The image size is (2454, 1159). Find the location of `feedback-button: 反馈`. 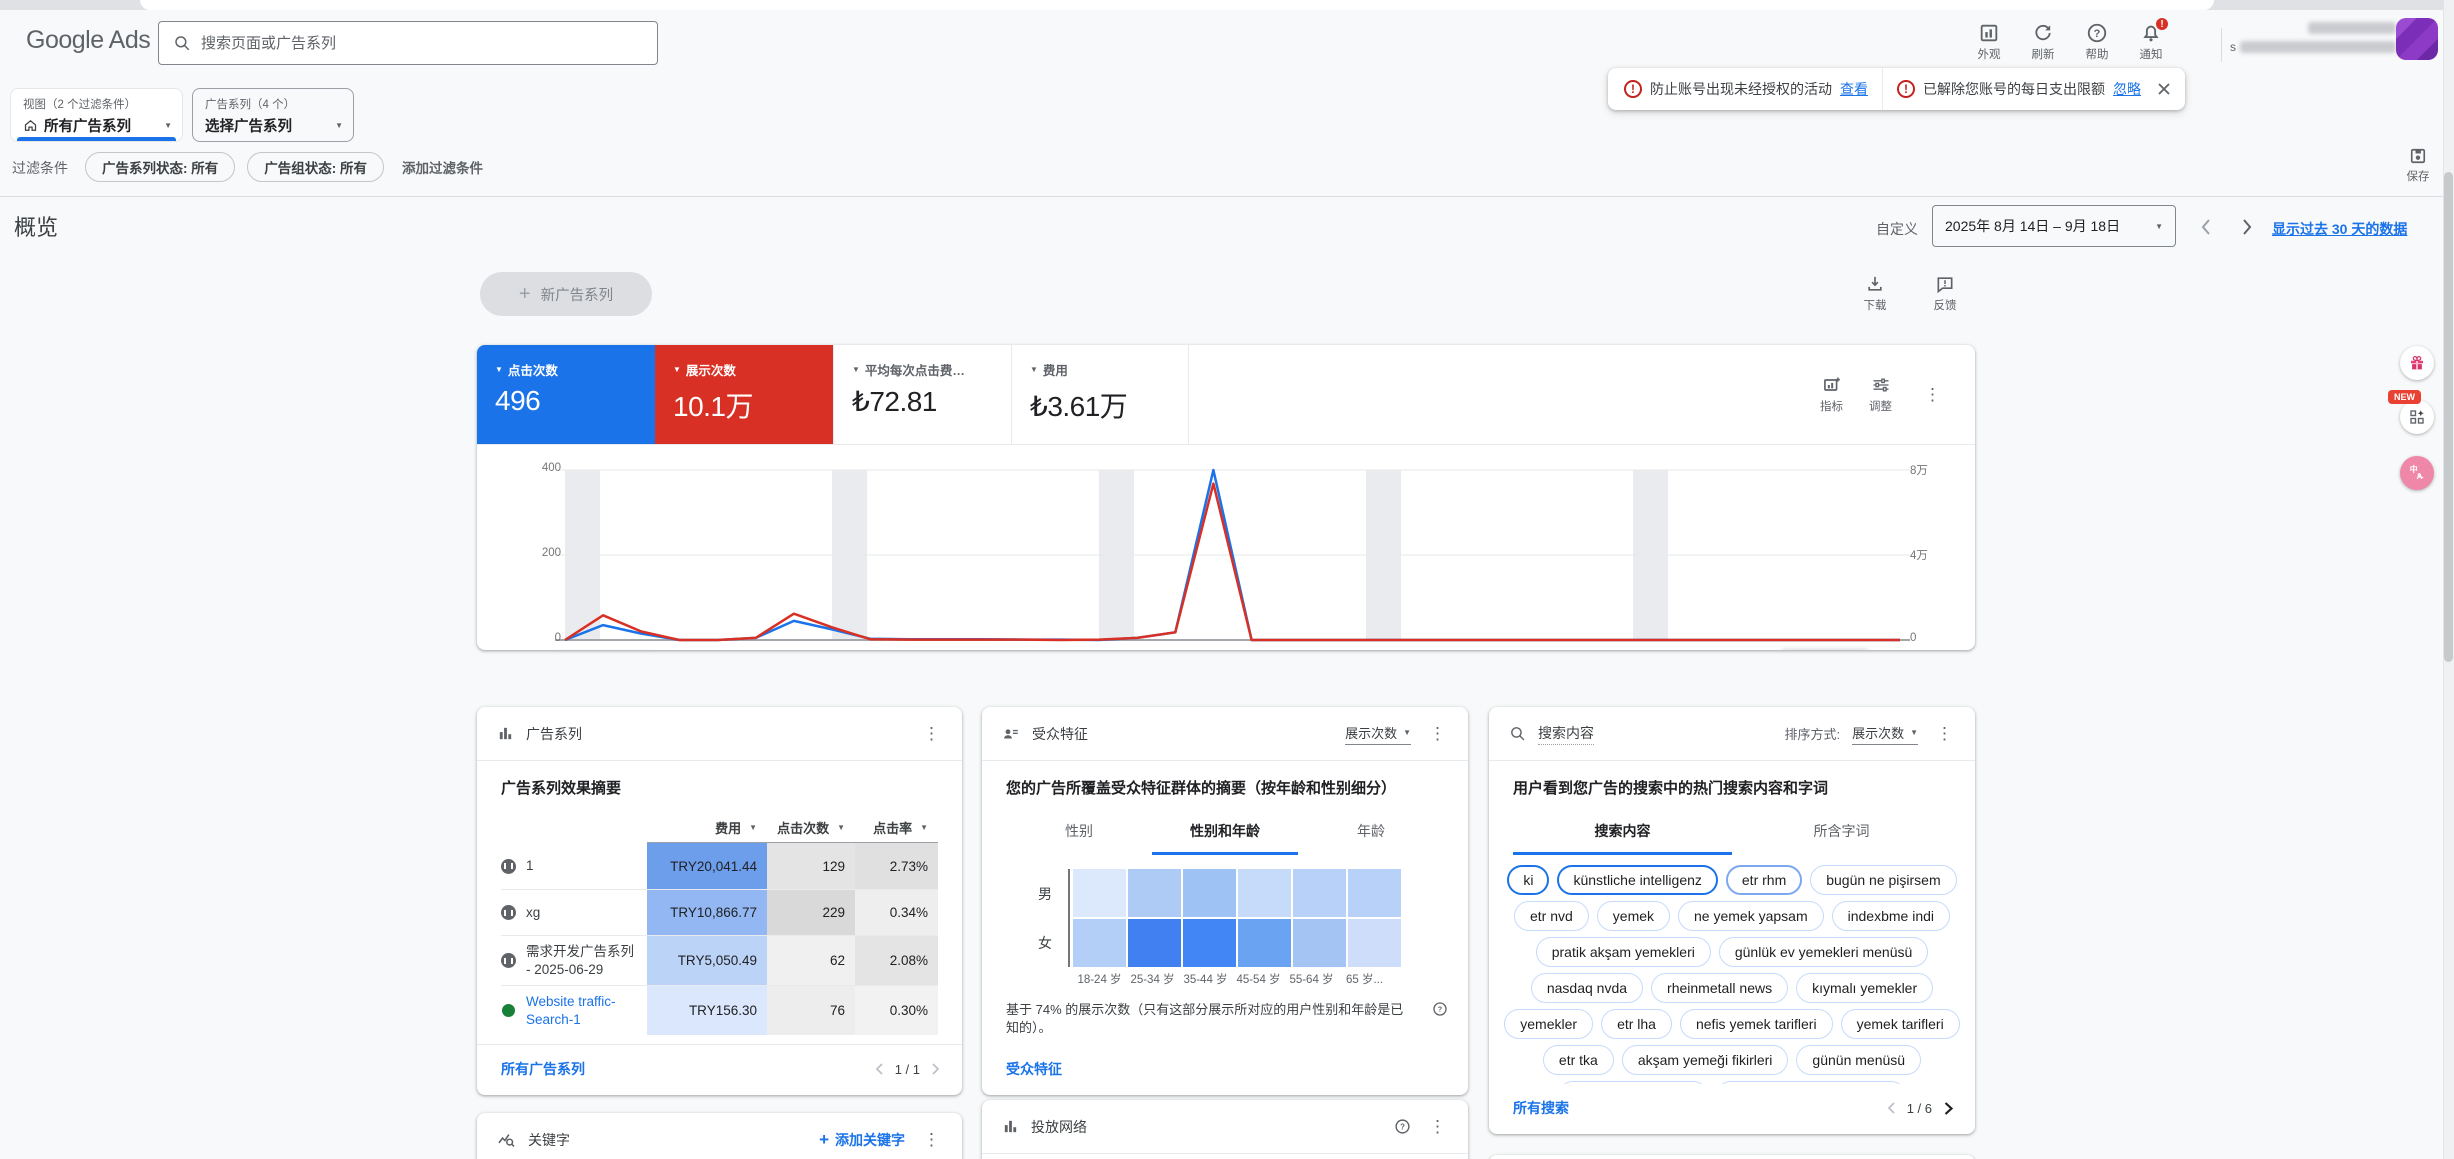

feedback-button: 反馈 is located at coordinates (1945, 293).